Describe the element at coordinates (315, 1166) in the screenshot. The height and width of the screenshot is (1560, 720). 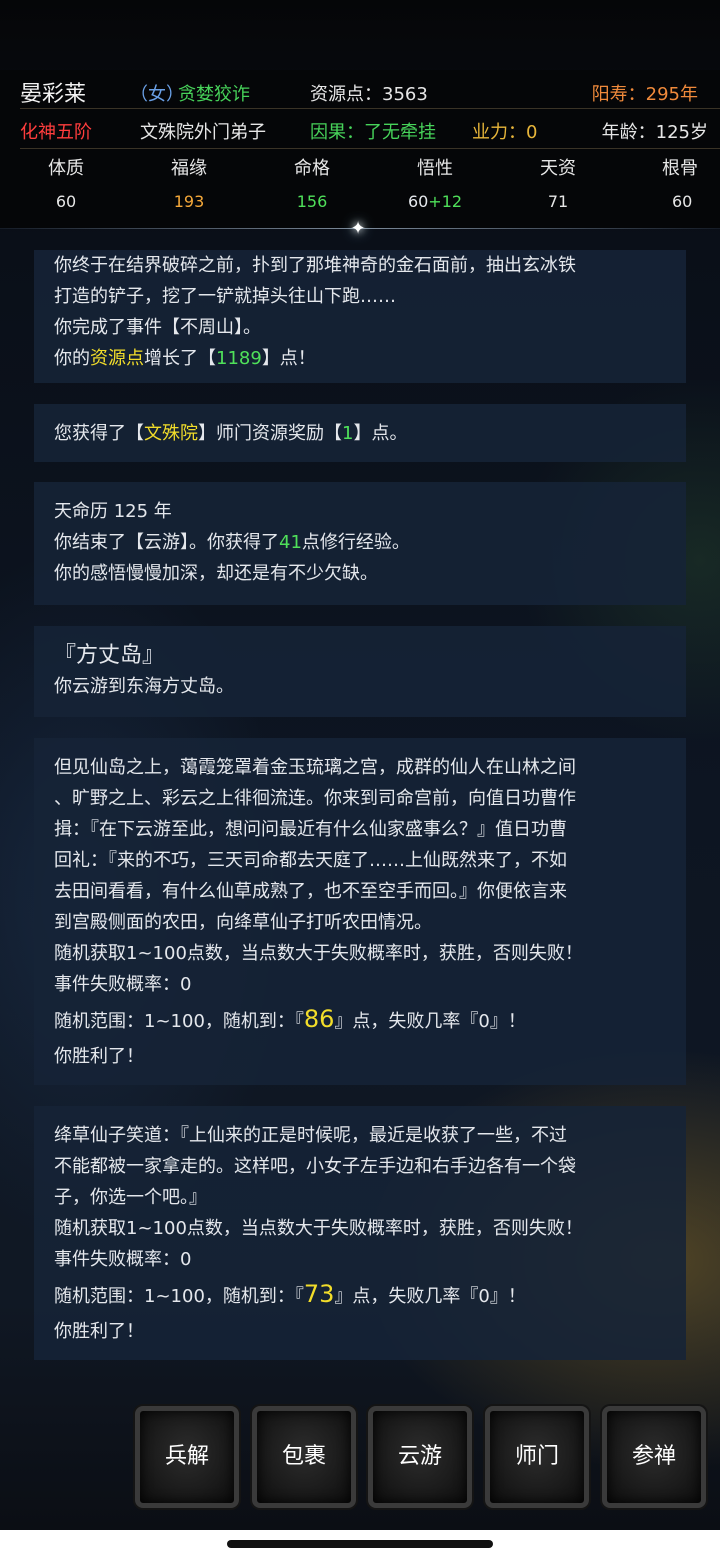
I see `log-text: 不能都被一家拿走的。这样吧，小女子左手边和右手边各有一个袋` at that location.